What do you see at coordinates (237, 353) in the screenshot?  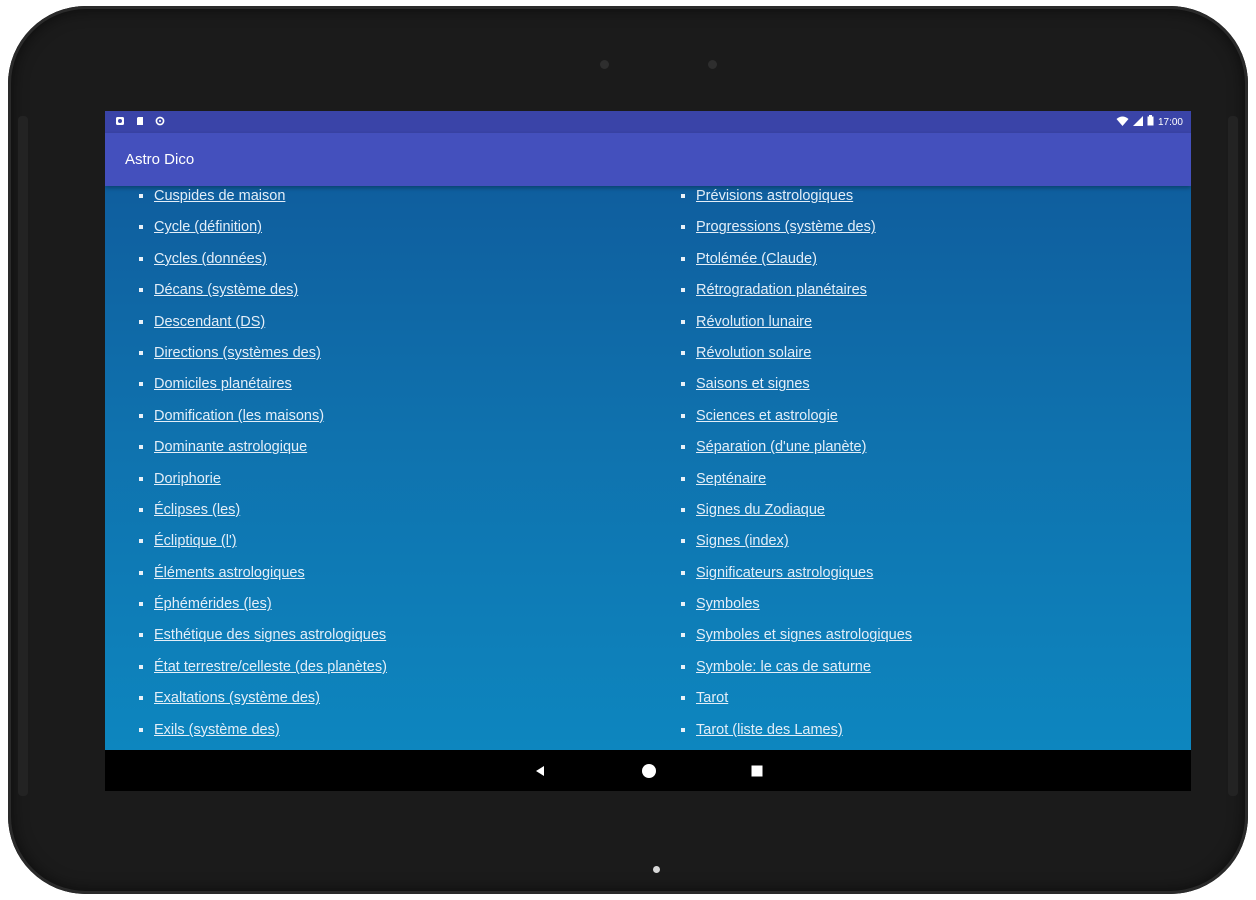 I see `index-link: Directions (systèmes des)` at bounding box center [237, 353].